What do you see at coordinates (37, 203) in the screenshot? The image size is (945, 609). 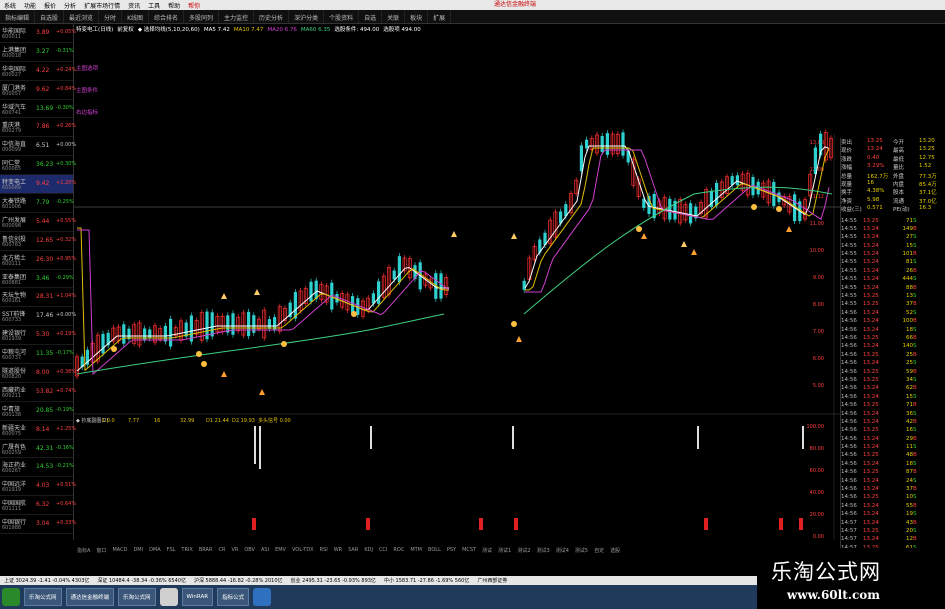 I see `stock-row: 大秦铁路 601006 7.79 -0.25%` at bounding box center [37, 203].